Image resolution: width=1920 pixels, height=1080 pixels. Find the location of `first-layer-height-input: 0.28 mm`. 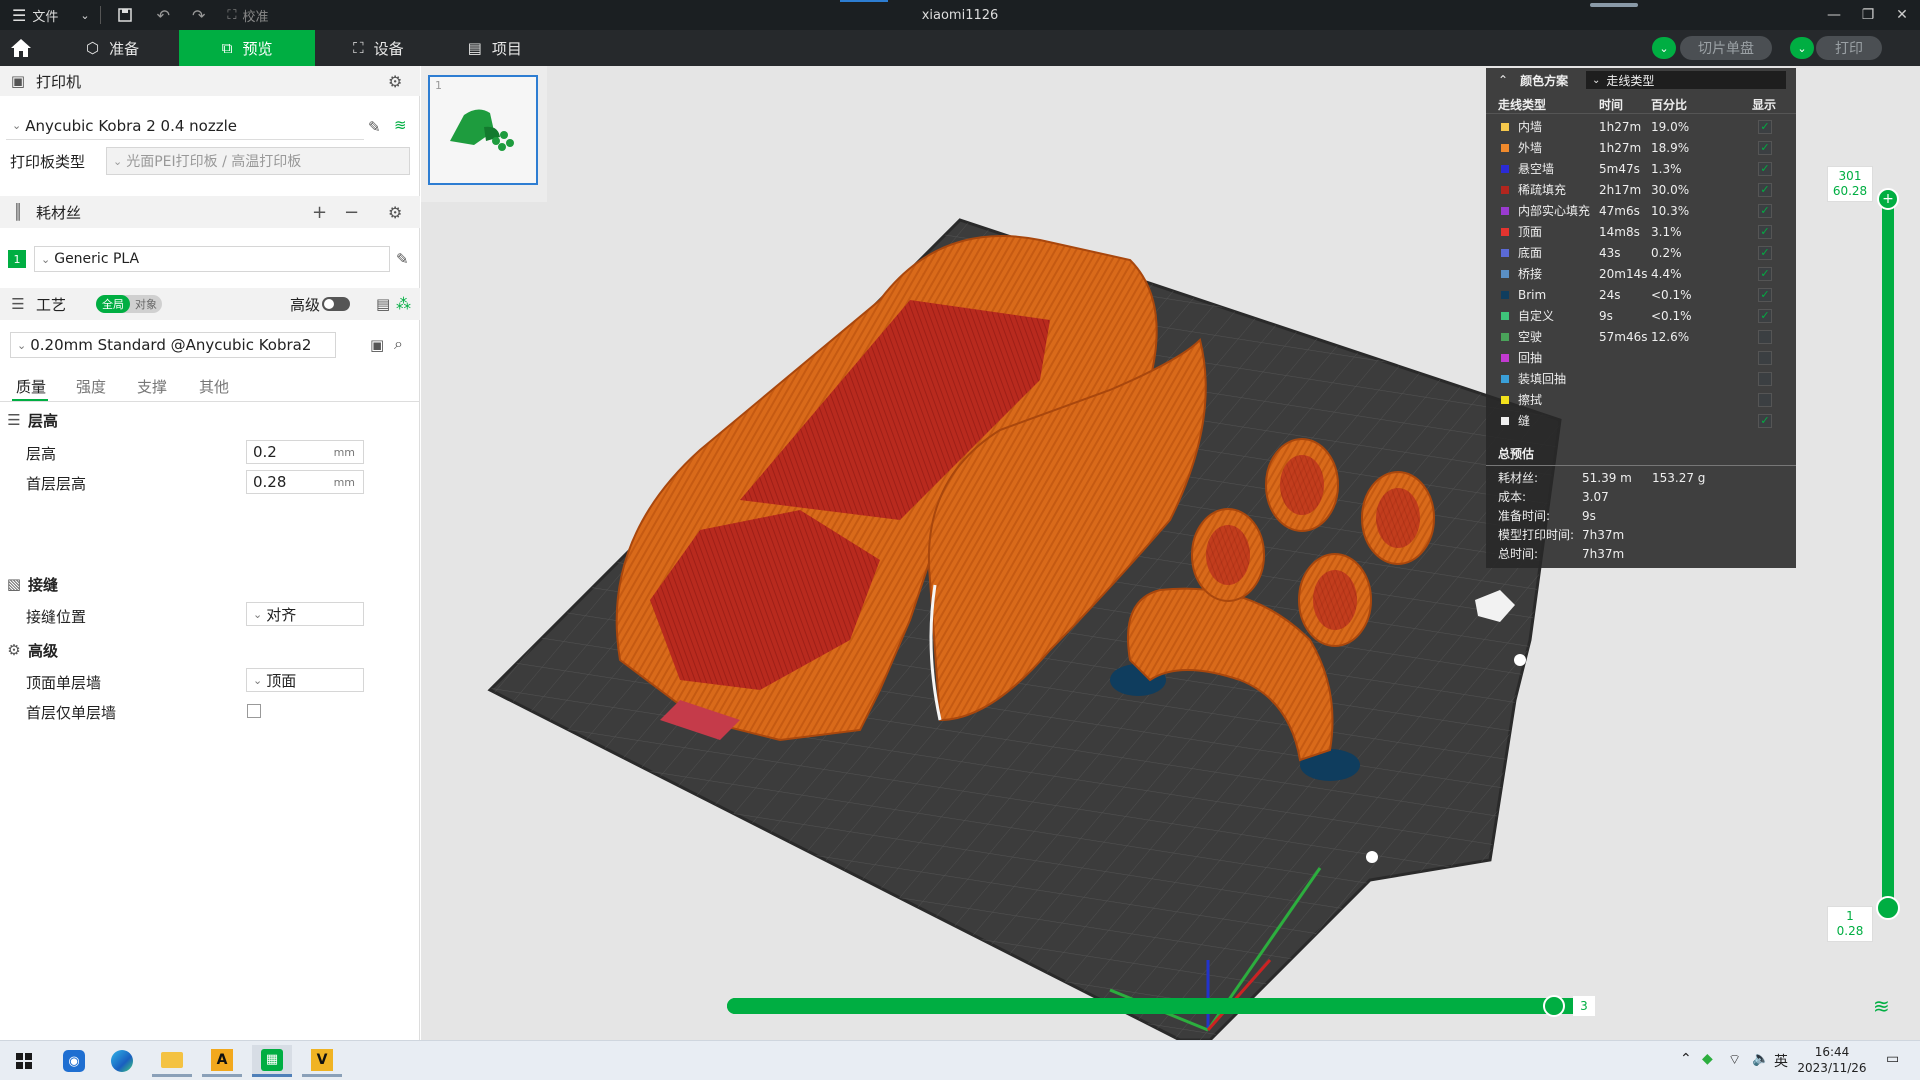

first-layer-height-input: 0.28 mm is located at coordinates (305, 482).